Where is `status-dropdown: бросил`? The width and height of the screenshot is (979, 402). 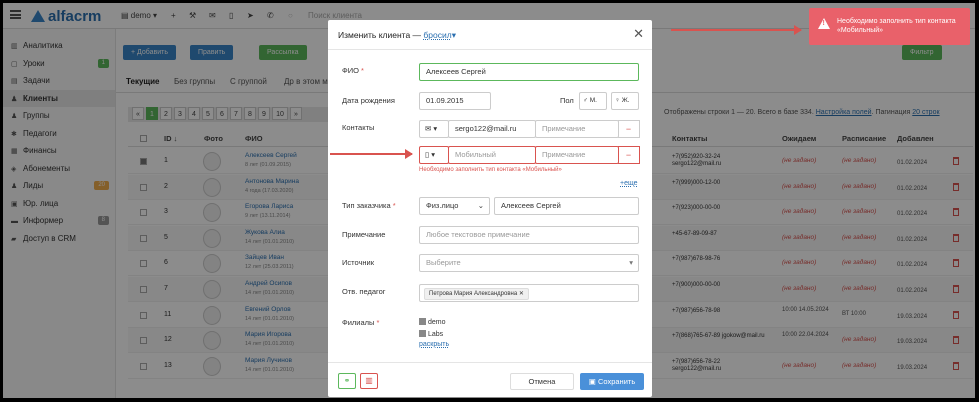
status-dropdown: бросил is located at coordinates (437, 35).